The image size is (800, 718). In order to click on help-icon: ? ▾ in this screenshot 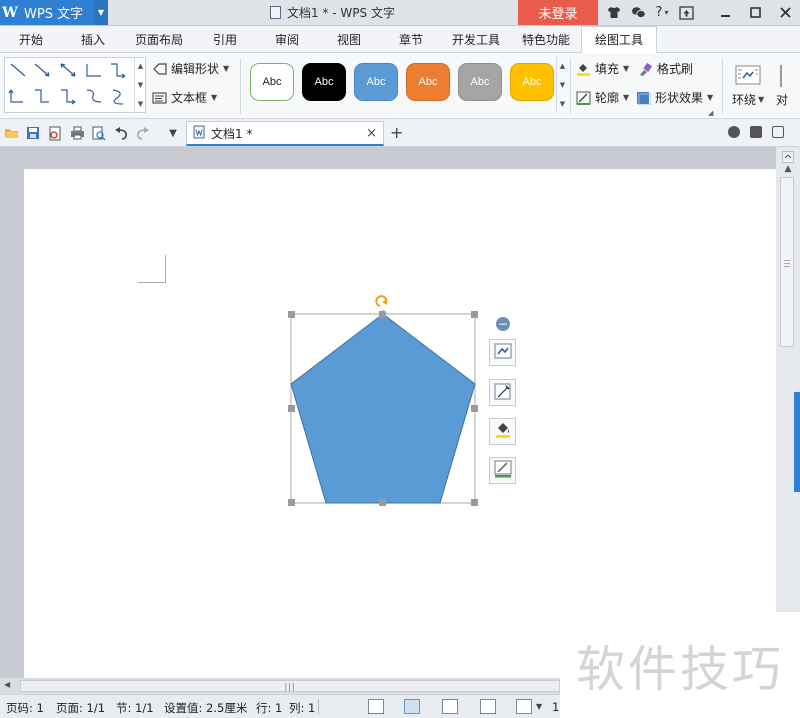, I will do `click(662, 12)`.